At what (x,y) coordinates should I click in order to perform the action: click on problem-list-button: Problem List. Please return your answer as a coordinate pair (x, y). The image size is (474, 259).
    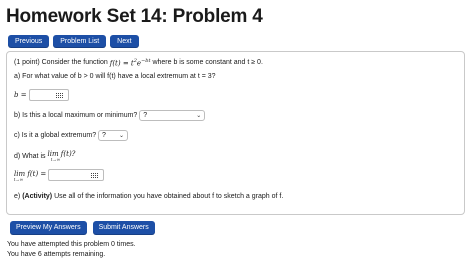
    Looking at the image, I should click on (80, 41).